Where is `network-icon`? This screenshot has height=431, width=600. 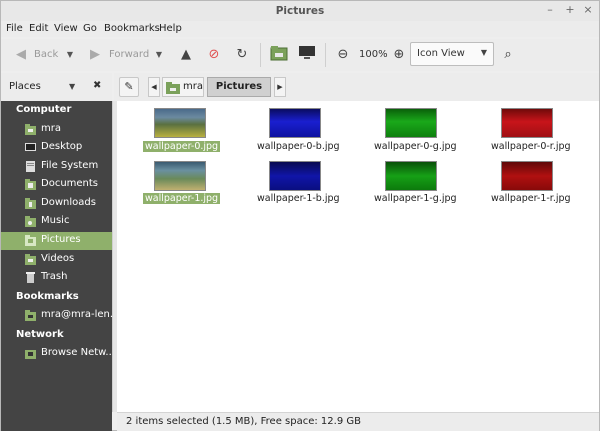 network-icon is located at coordinates (30, 354).